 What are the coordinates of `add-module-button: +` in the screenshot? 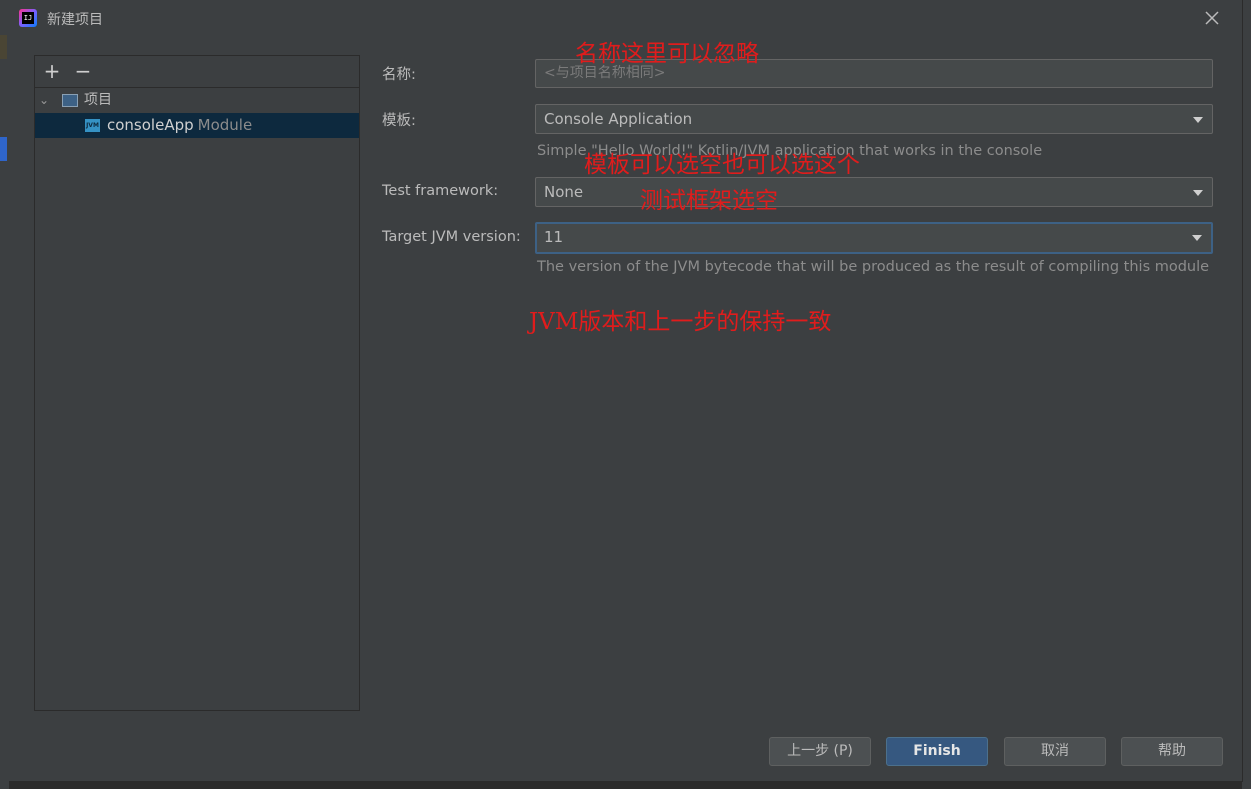 It's located at (52, 71).